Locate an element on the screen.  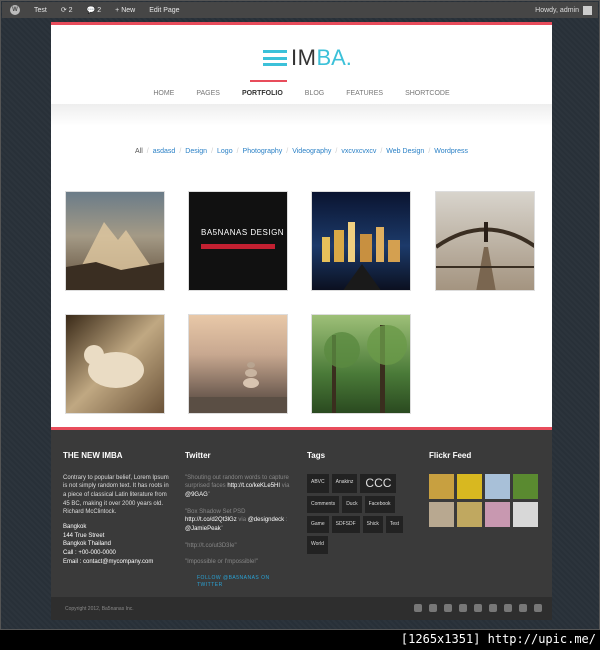
email: Email : contact@mycompany.com is located at coordinates (108, 561).